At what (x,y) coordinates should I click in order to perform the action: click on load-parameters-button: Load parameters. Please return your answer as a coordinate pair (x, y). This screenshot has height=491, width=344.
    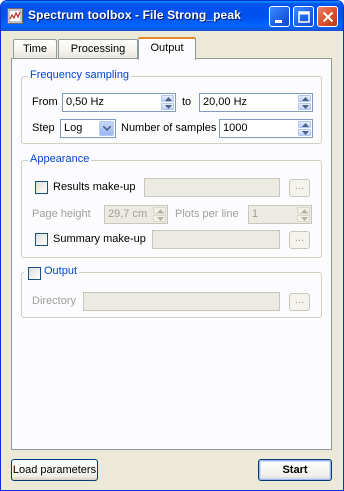
    Looking at the image, I should click on (54, 470).